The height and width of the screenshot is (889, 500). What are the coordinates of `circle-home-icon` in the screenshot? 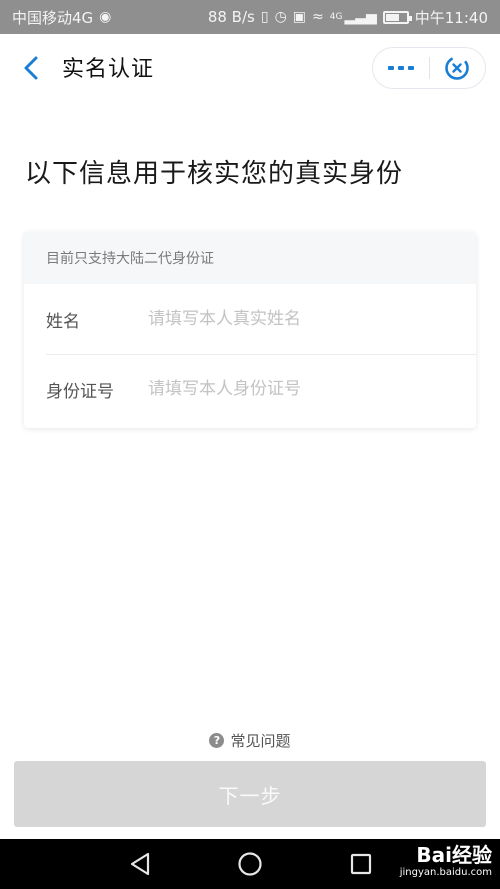 It's located at (250, 864).